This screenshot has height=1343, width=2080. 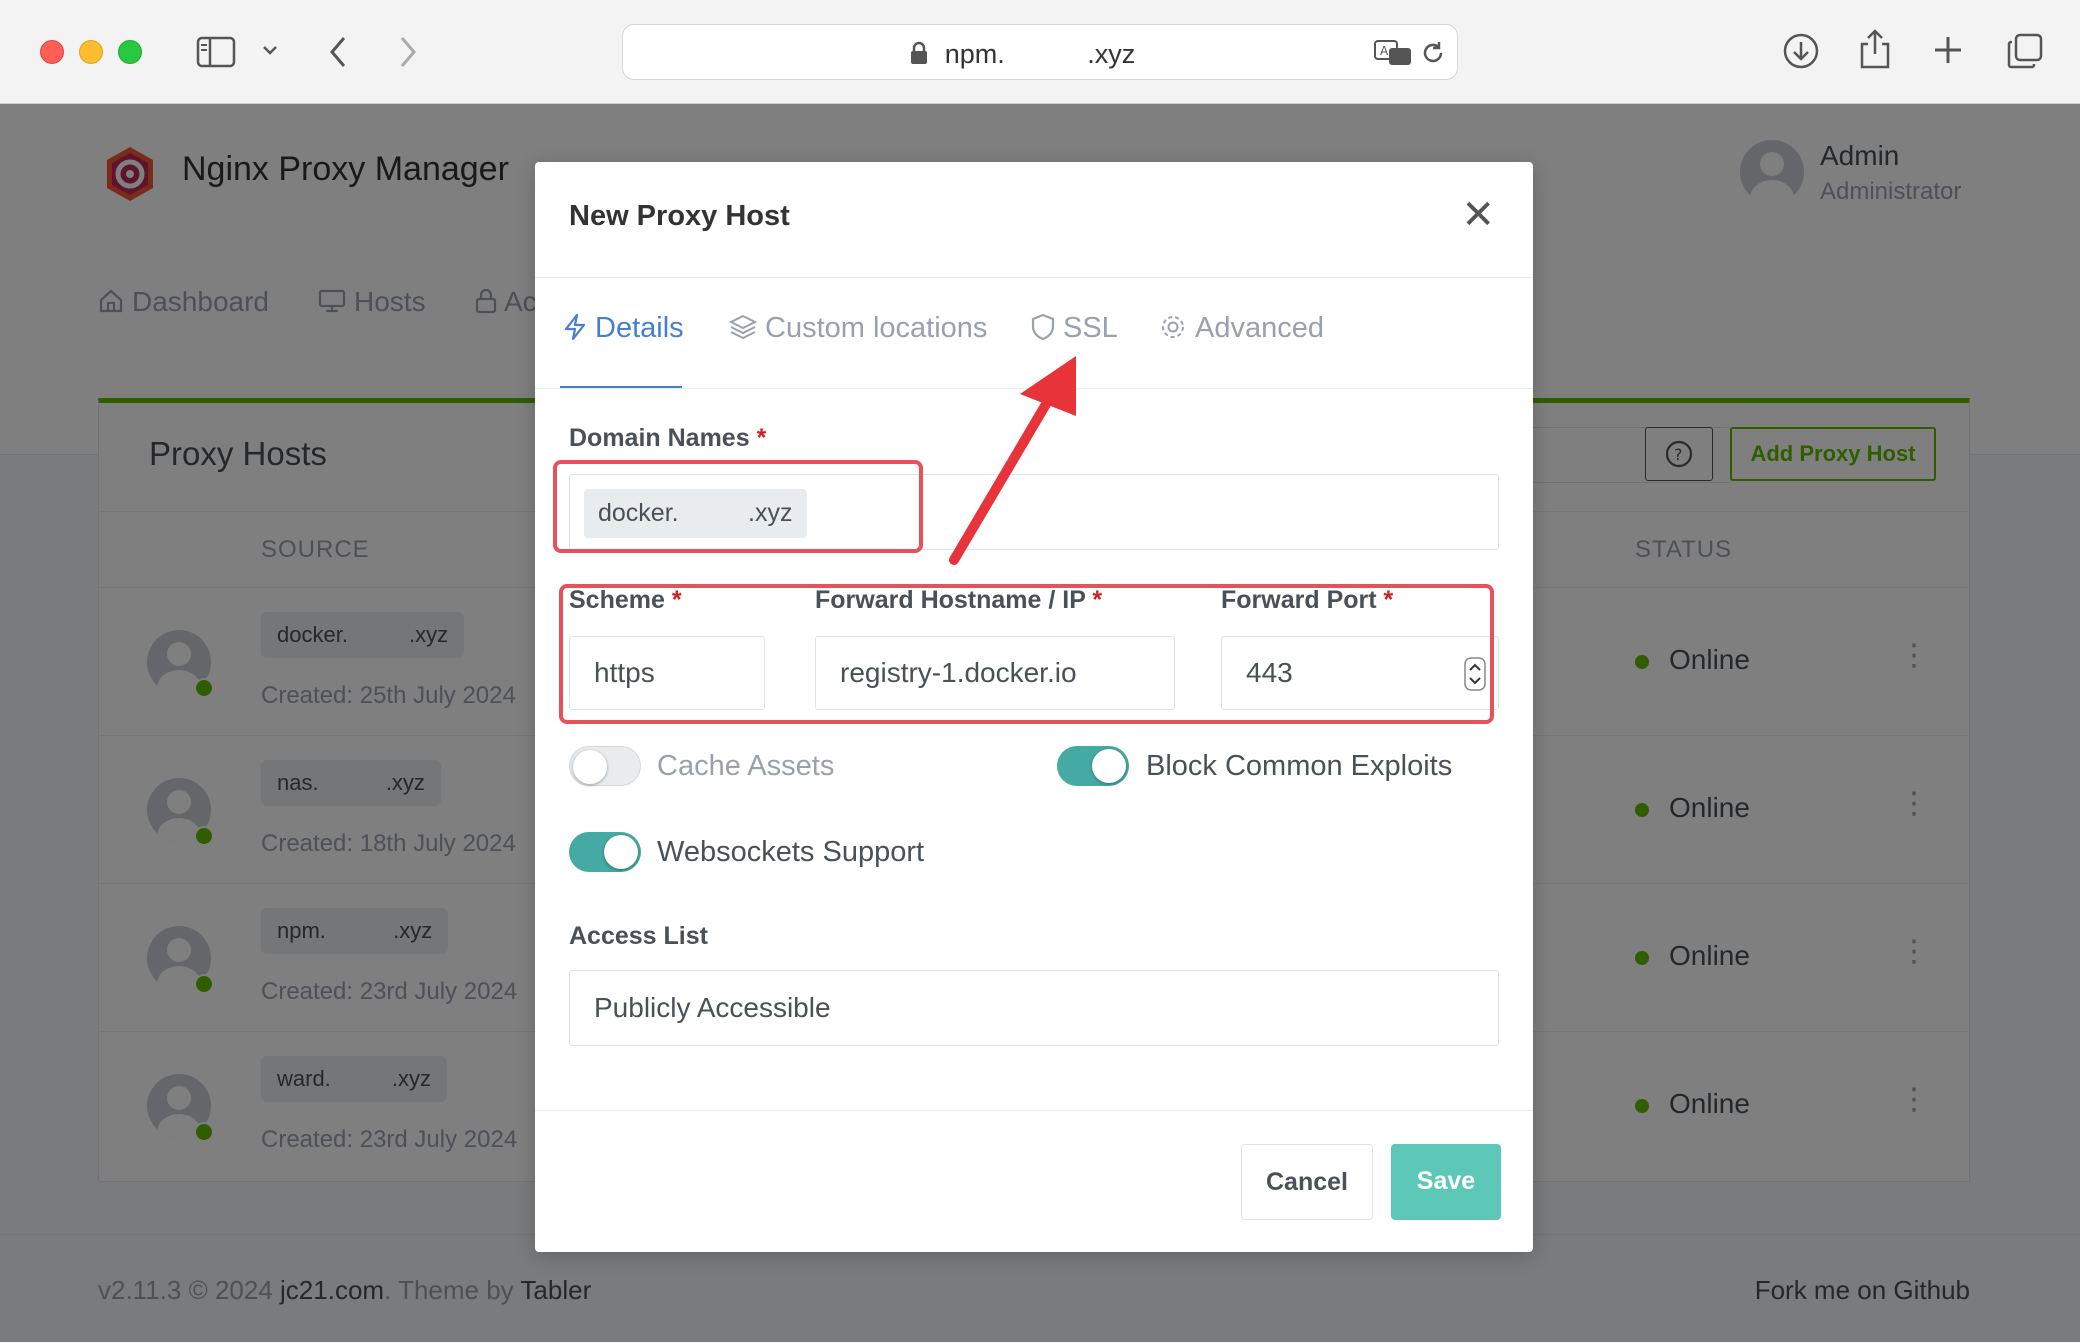 What do you see at coordinates (1034, 1110) in the screenshot?
I see `modal-footer-divider` at bounding box center [1034, 1110].